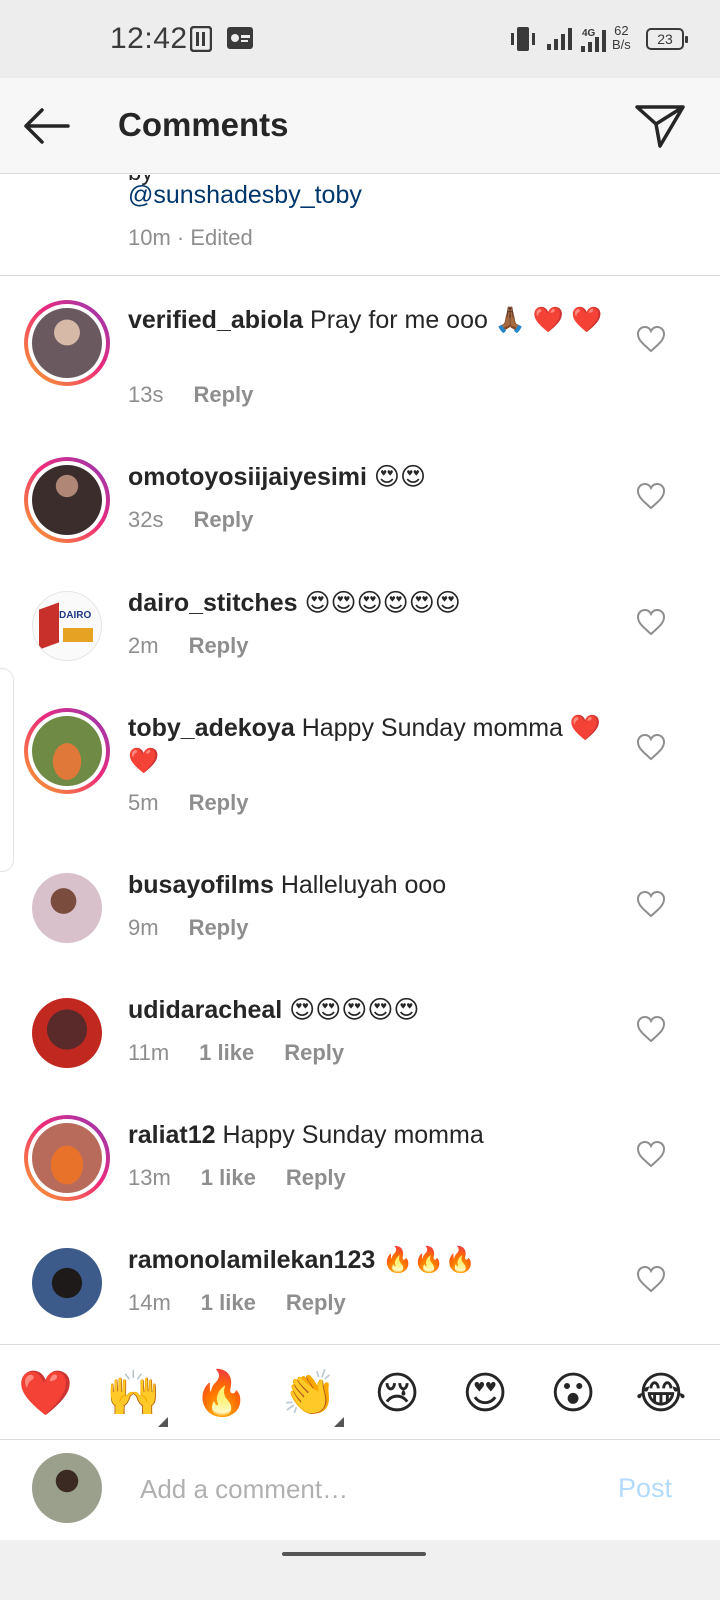 Image resolution: width=720 pixels, height=1600 pixels. Describe the element at coordinates (143, 645) in the screenshot. I see `comment-time: 2m` at that location.